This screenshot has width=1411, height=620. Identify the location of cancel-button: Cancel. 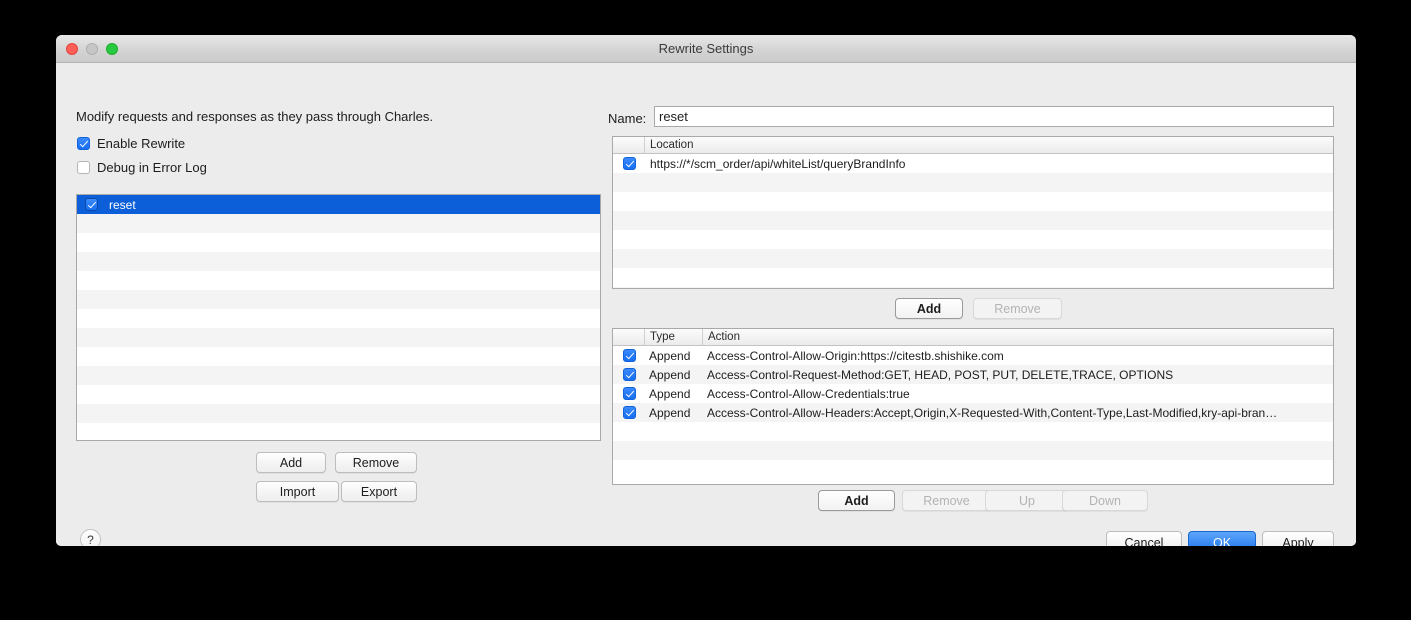
(1144, 538).